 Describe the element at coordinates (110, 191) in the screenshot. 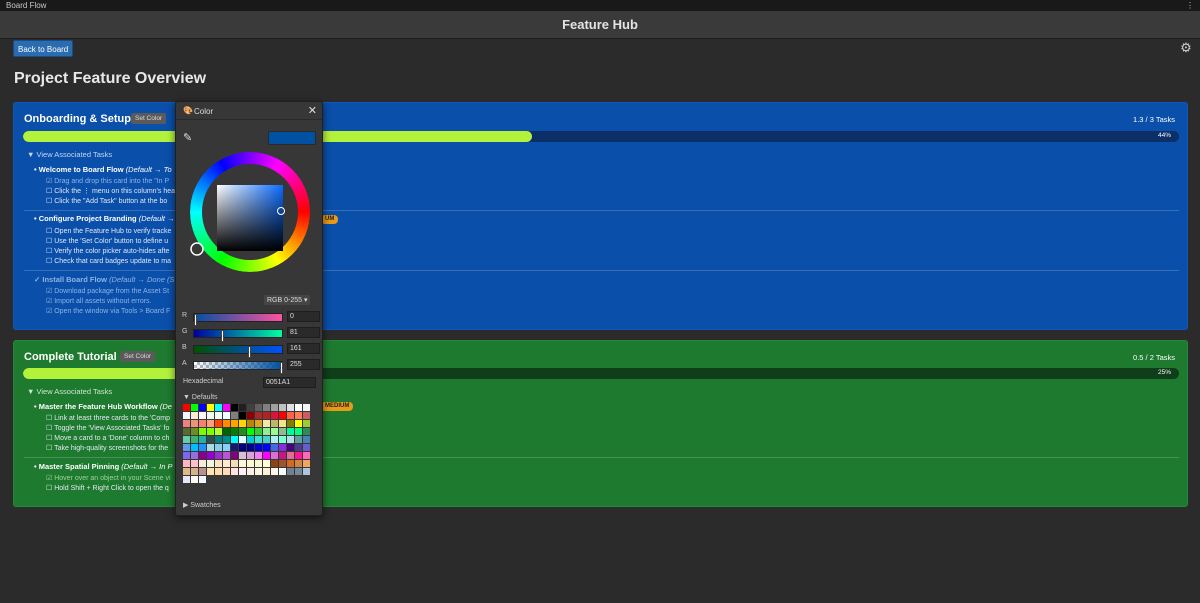

I see `subtask-item: ☐ Click the ⋮ menu on this column's hea` at that location.